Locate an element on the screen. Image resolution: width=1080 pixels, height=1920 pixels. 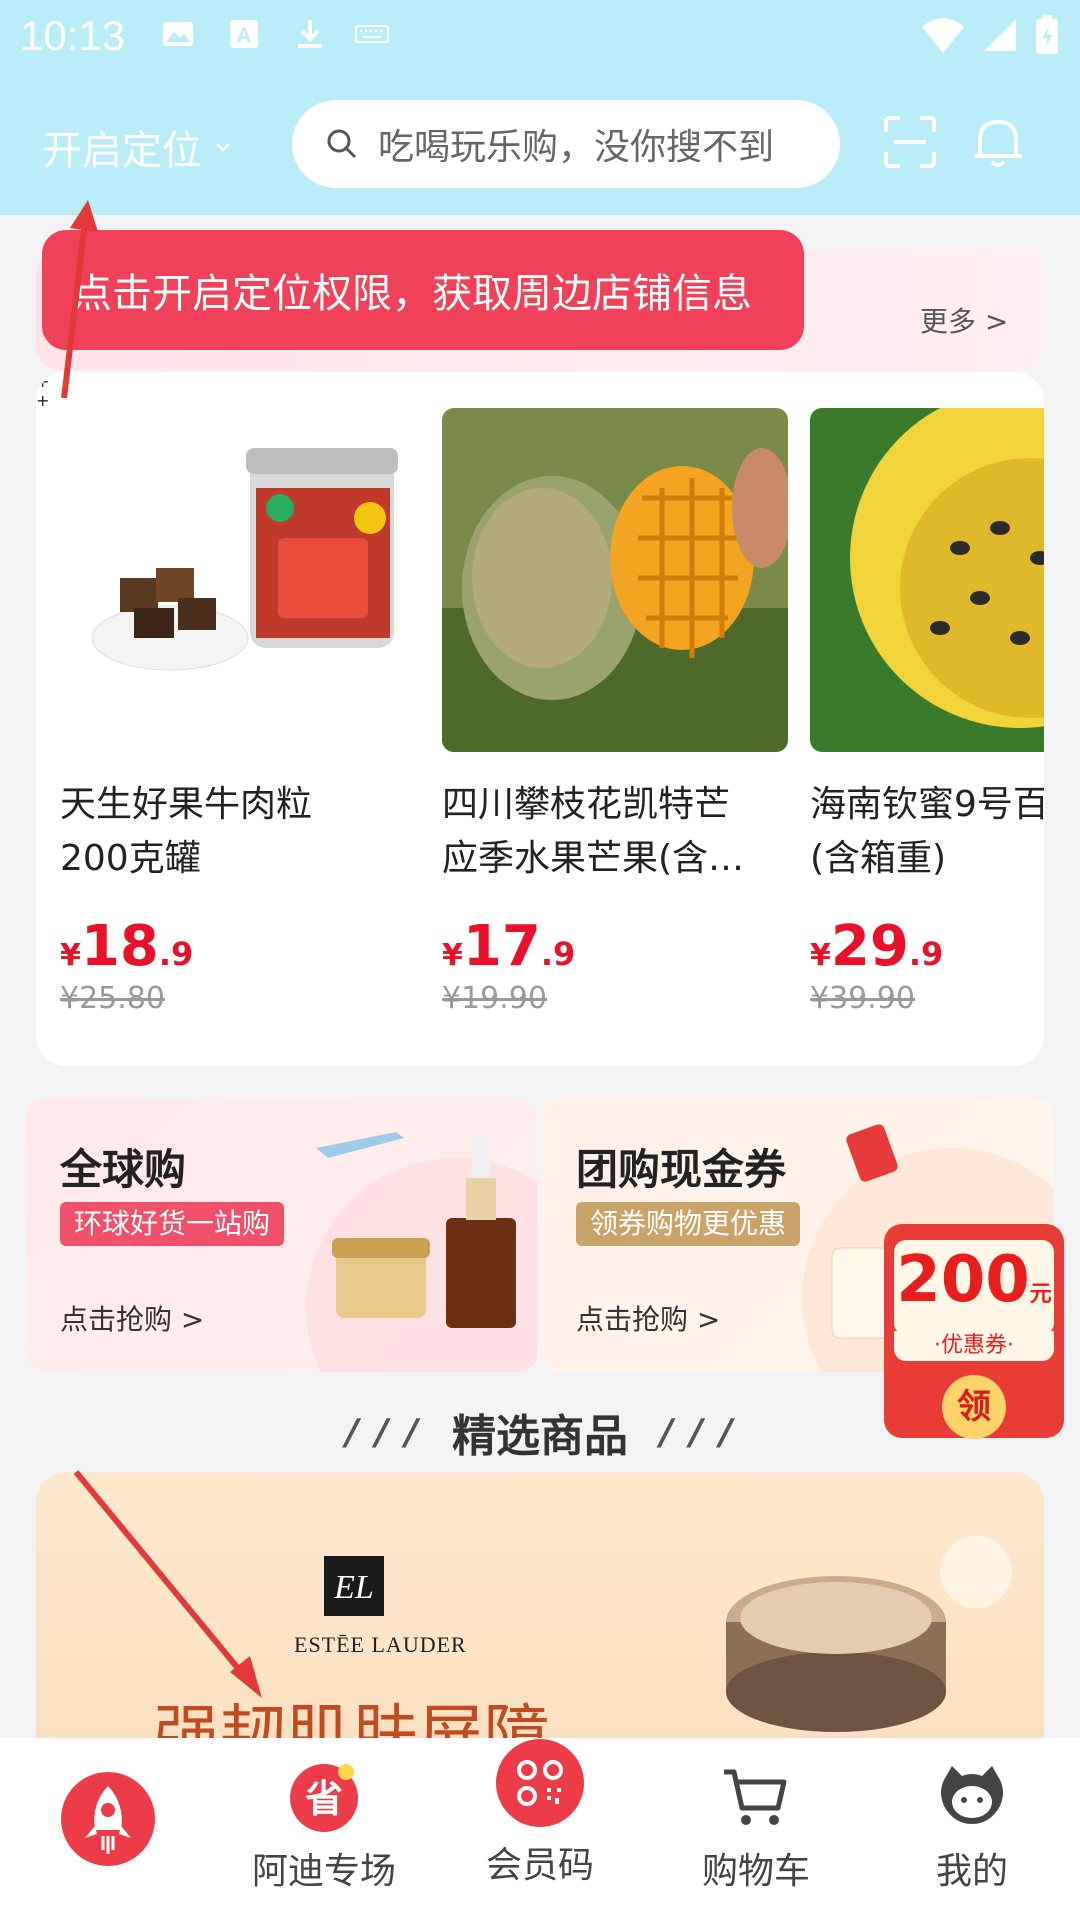
product-image-passion-fruit is located at coordinates (927, 580).